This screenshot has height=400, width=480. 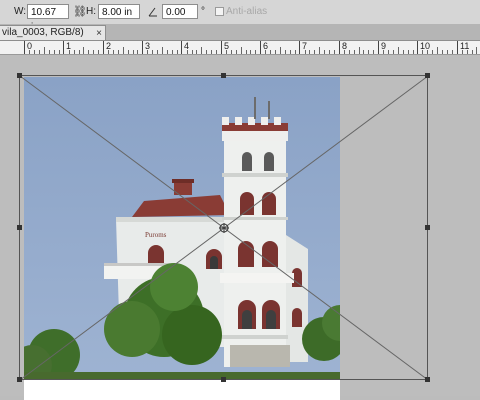 I want to click on horizontal-ruler: 0 1 2 3 4 5 6 7 8 9 10 11, so click(x=240, y=48).